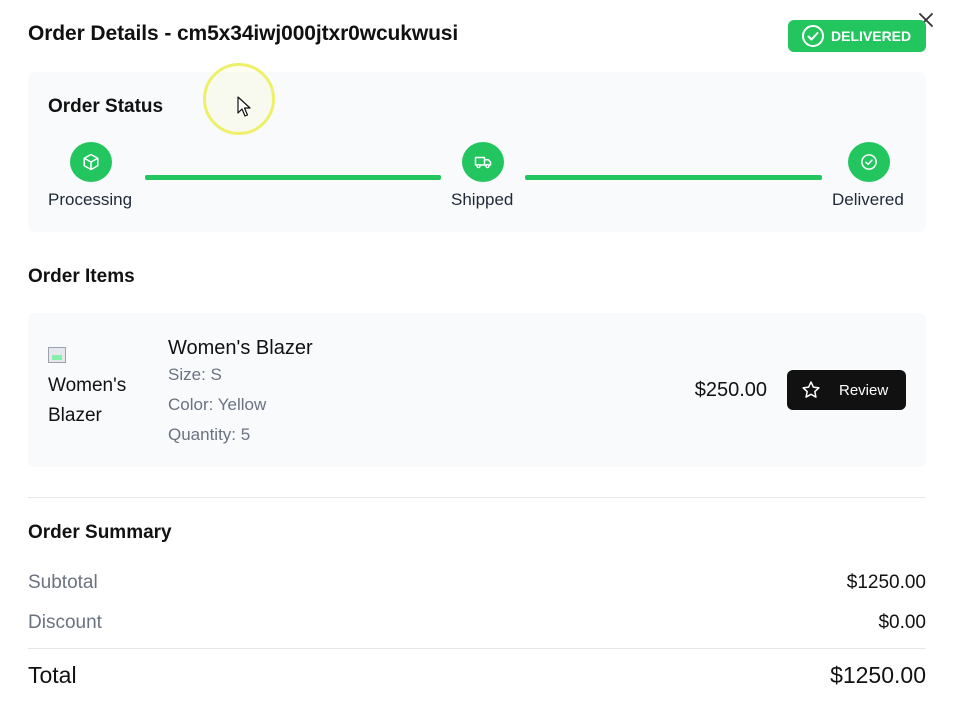 The width and height of the screenshot is (955, 720). Describe the element at coordinates (57, 355) in the screenshot. I see `broken-image-icon` at that location.